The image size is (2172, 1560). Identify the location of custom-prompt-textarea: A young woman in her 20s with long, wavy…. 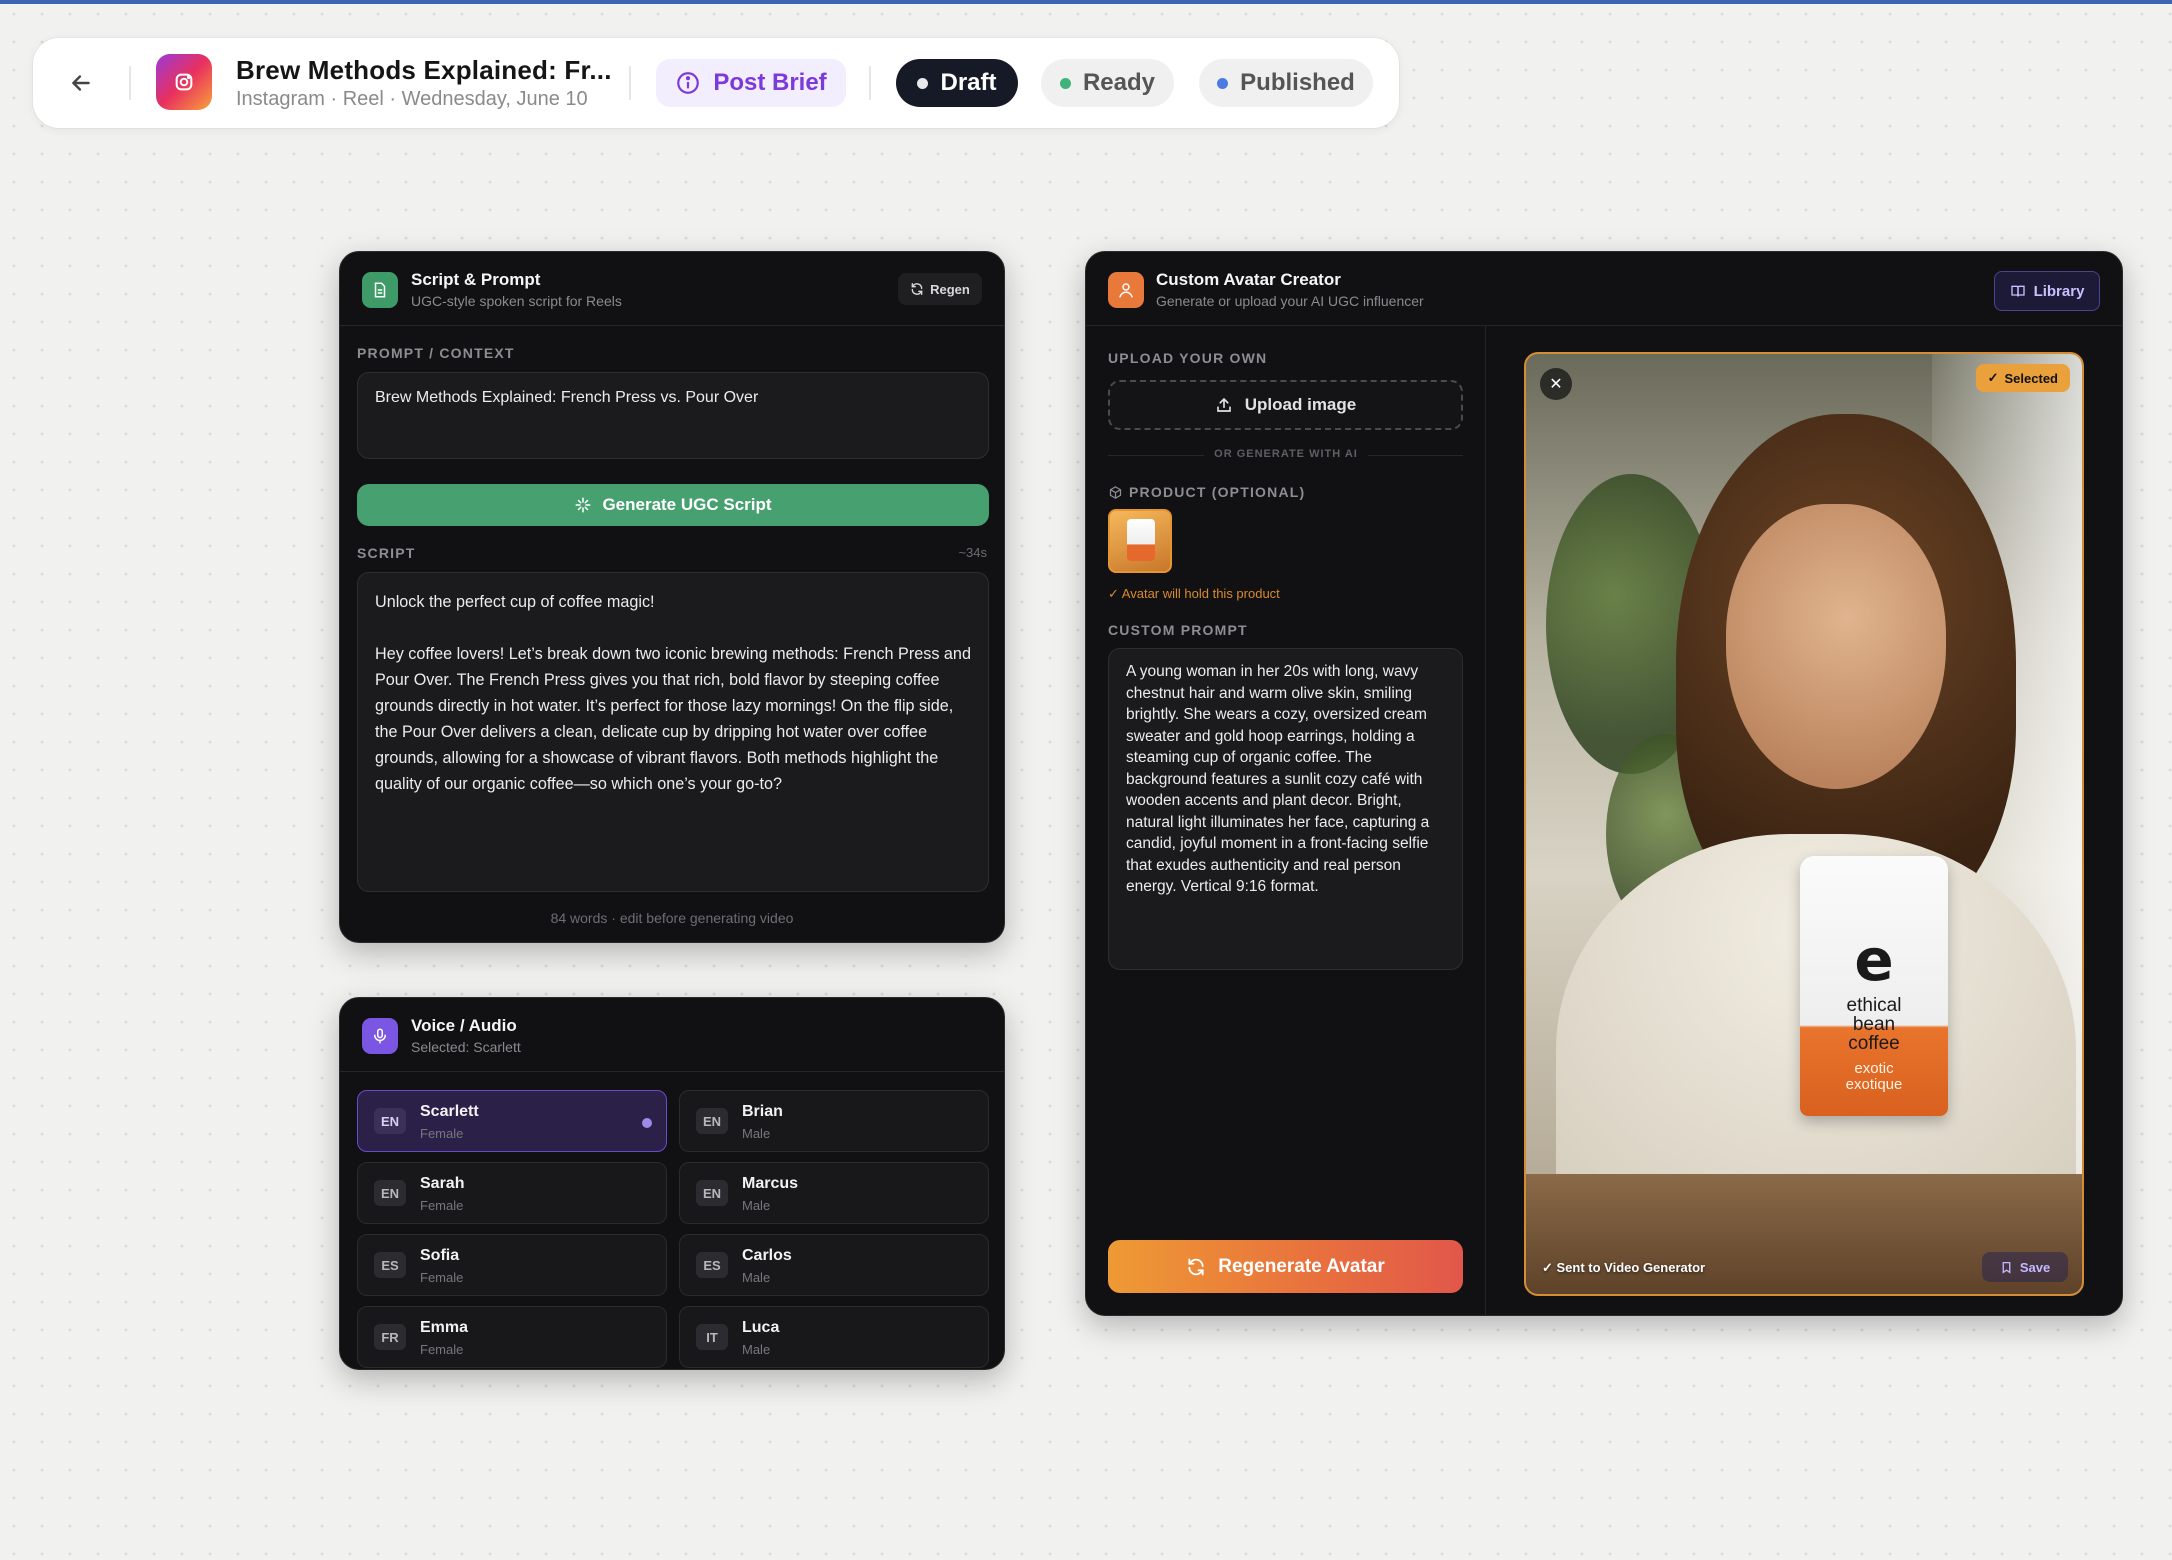
(1285, 809).